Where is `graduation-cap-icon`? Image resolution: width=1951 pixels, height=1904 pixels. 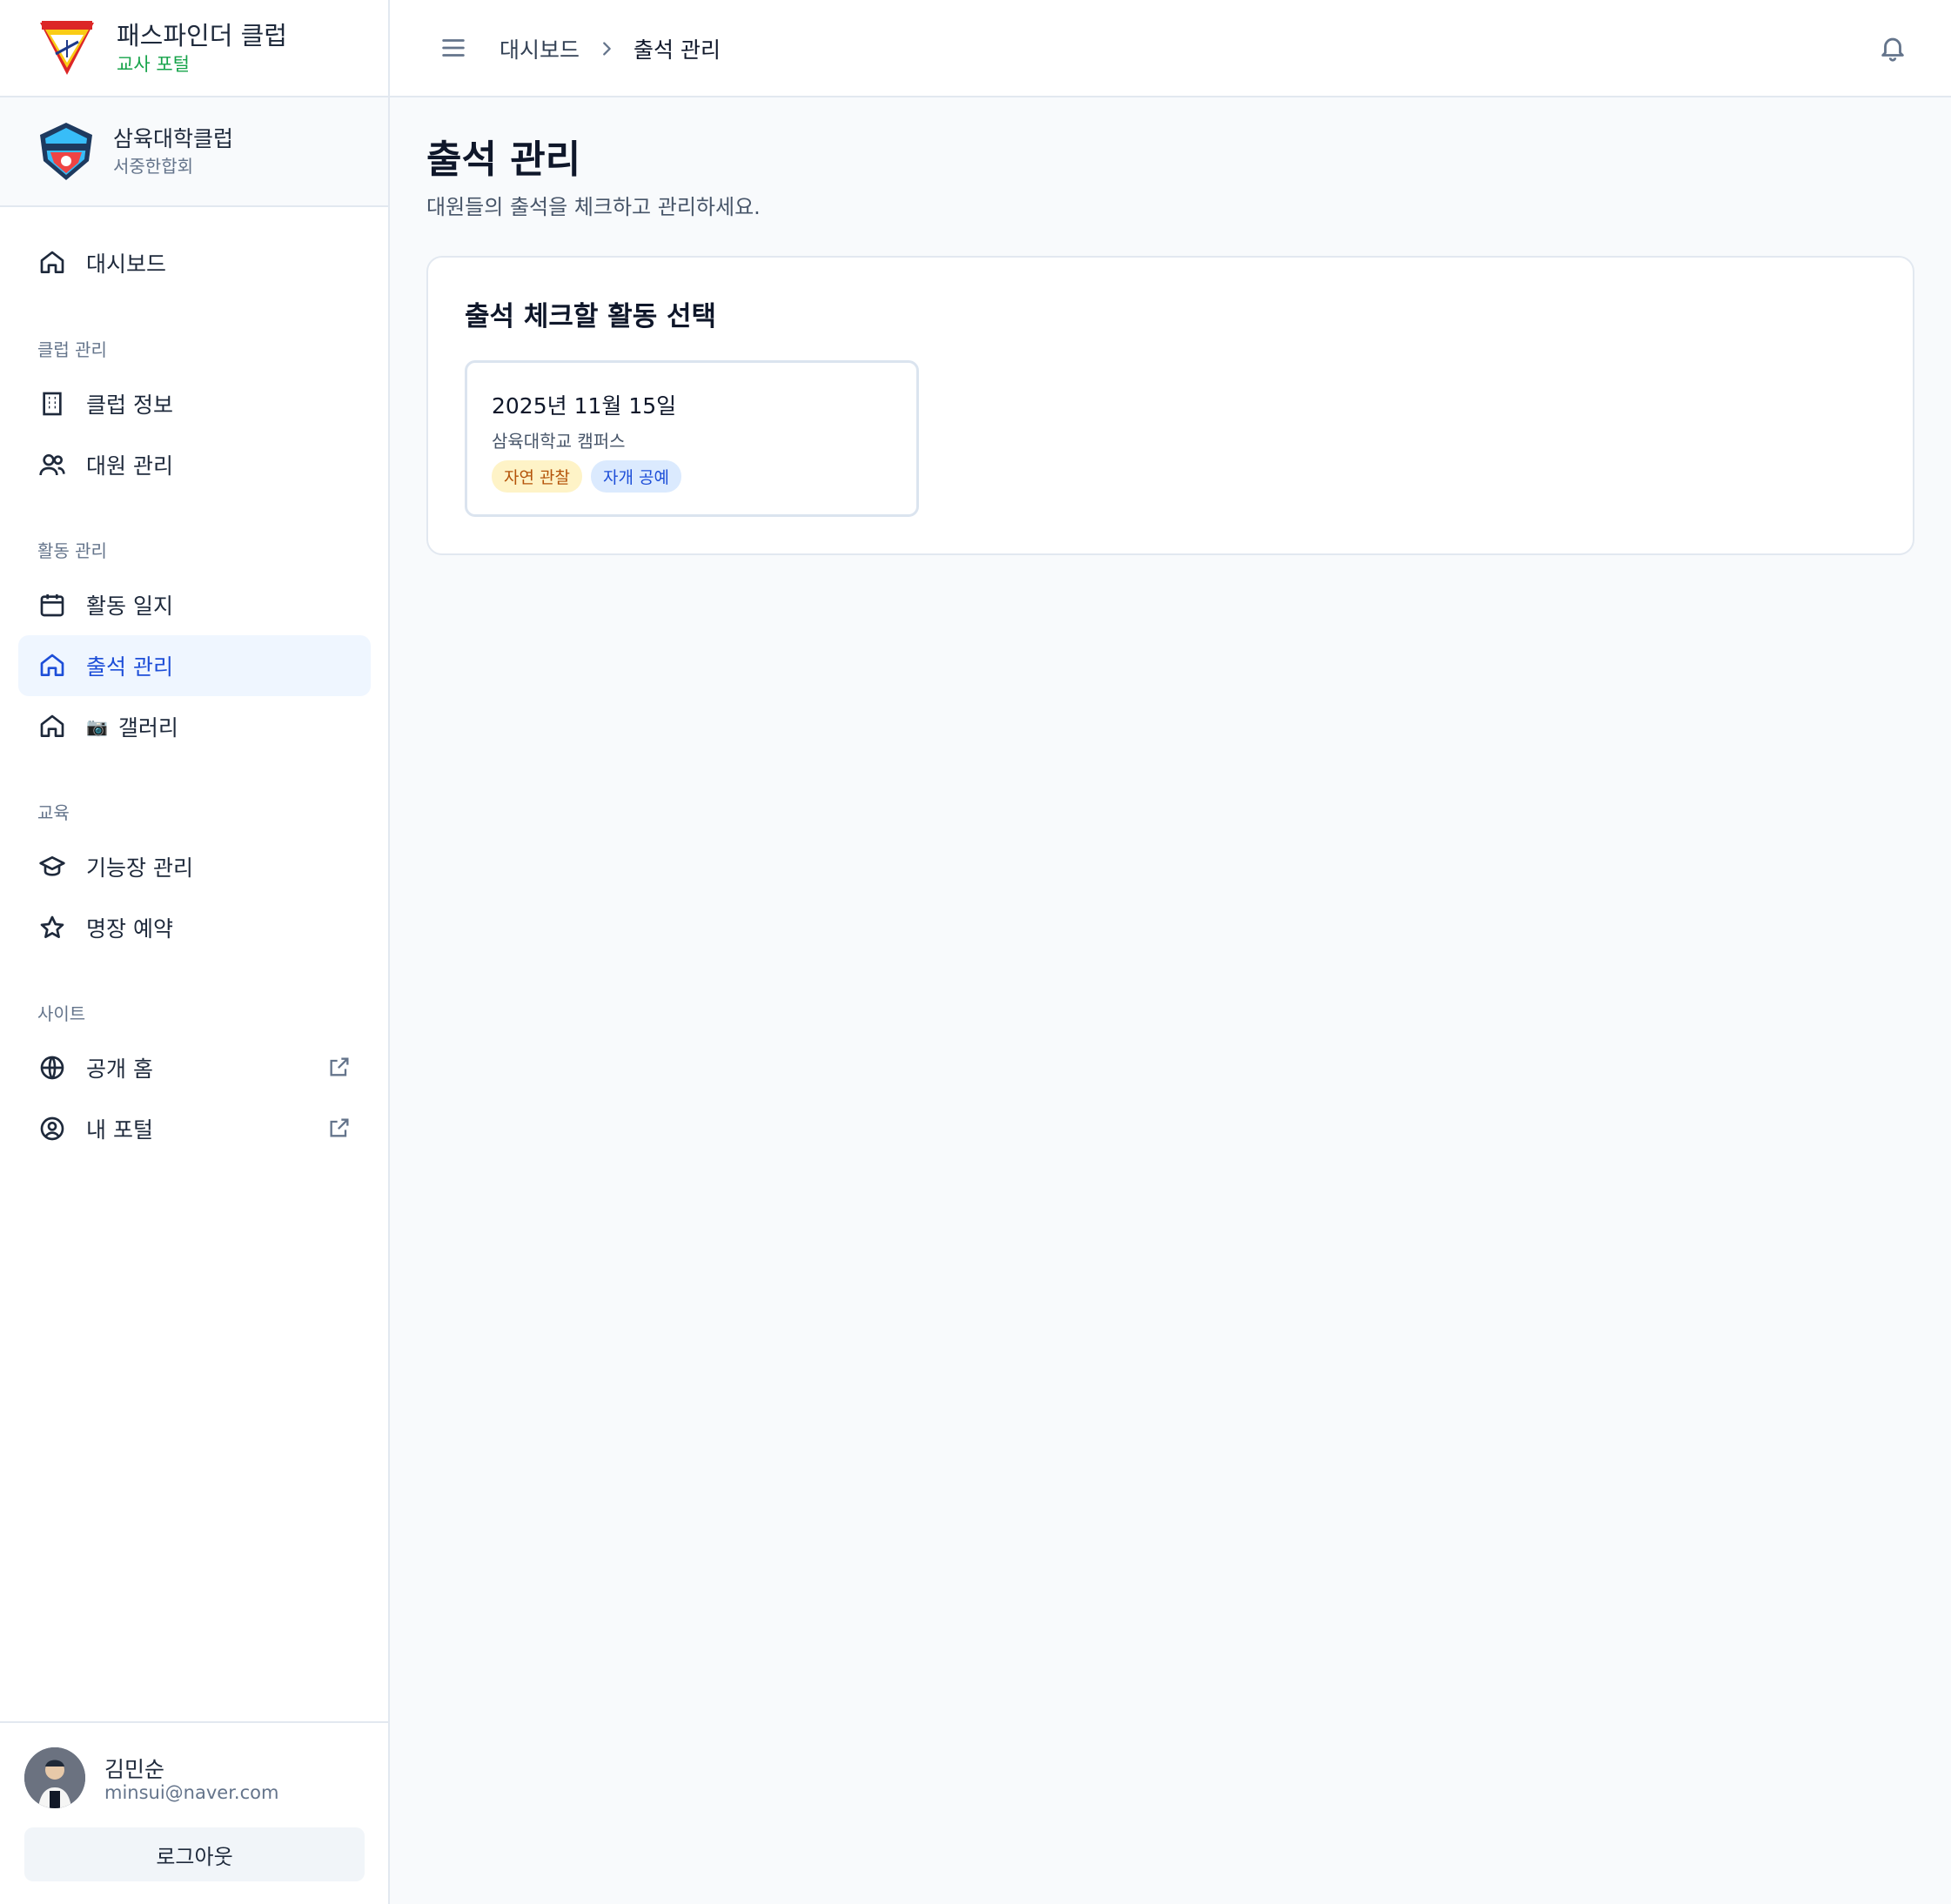
graduation-cap-icon is located at coordinates (52, 867).